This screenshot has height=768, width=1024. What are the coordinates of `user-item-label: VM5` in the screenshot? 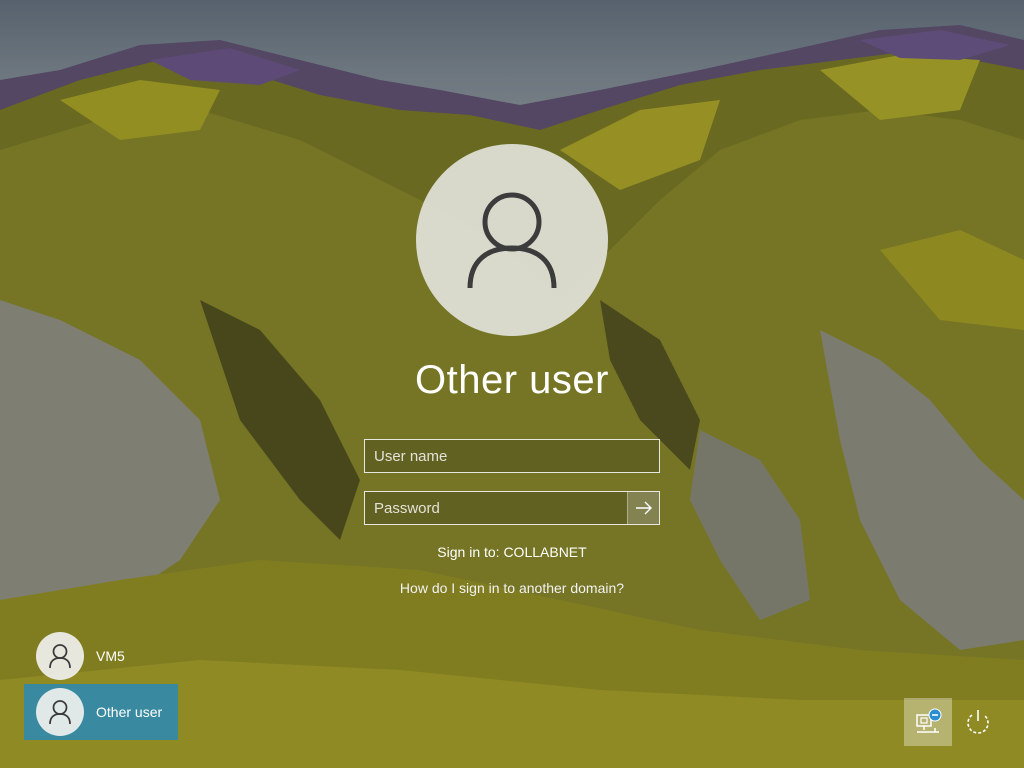 It's located at (110, 656).